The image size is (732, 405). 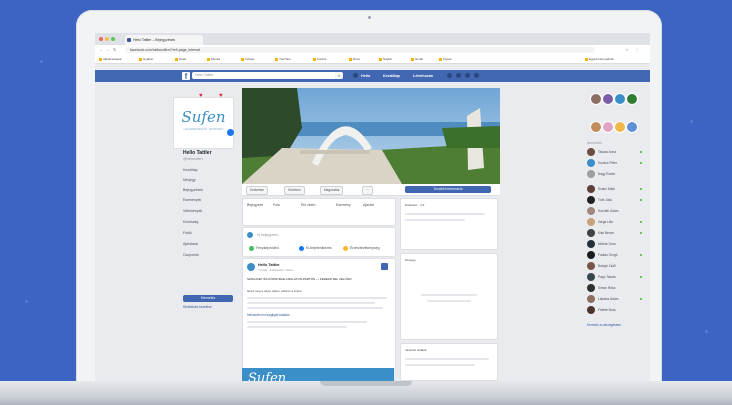 What do you see at coordinates (283, 59) in the screenshot?
I see `bookmark-item: YouTube` at bounding box center [283, 59].